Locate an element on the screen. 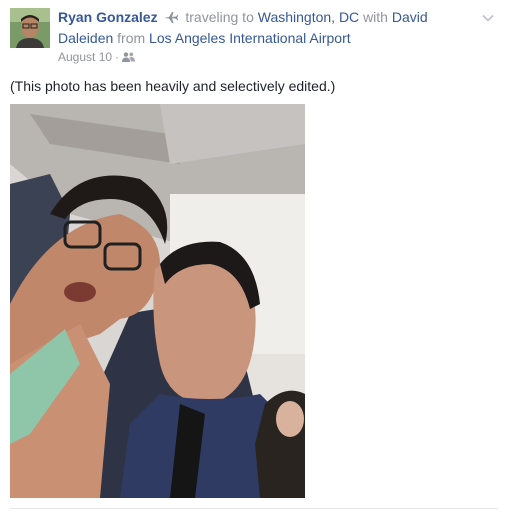 The width and height of the screenshot is (508, 516). author-avatar is located at coordinates (30, 28).